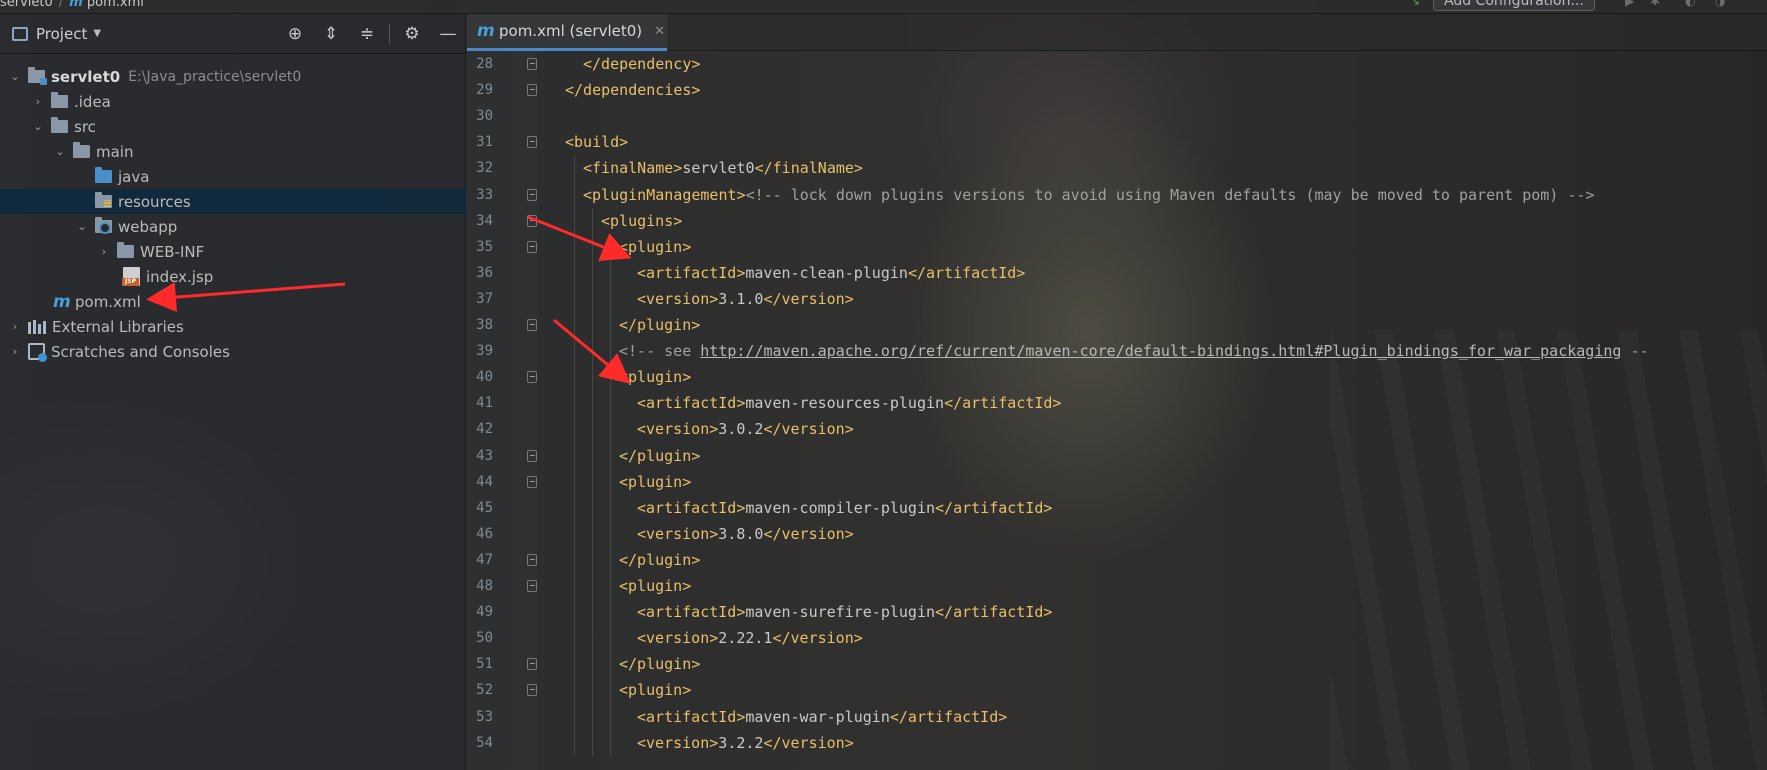 Image resolution: width=1767 pixels, height=770 pixels. Describe the element at coordinates (1117, 90) in the screenshot. I see `code-line: </dependencies>` at that location.